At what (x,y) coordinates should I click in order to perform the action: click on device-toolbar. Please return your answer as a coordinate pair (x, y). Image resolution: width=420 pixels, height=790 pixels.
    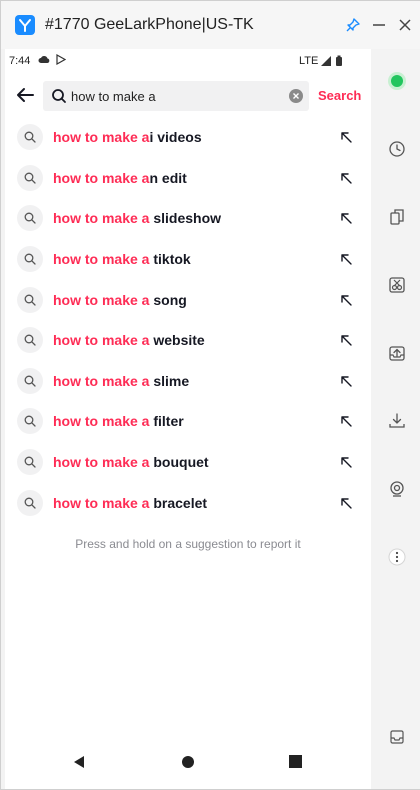
    Looking at the image, I should click on (396, 419).